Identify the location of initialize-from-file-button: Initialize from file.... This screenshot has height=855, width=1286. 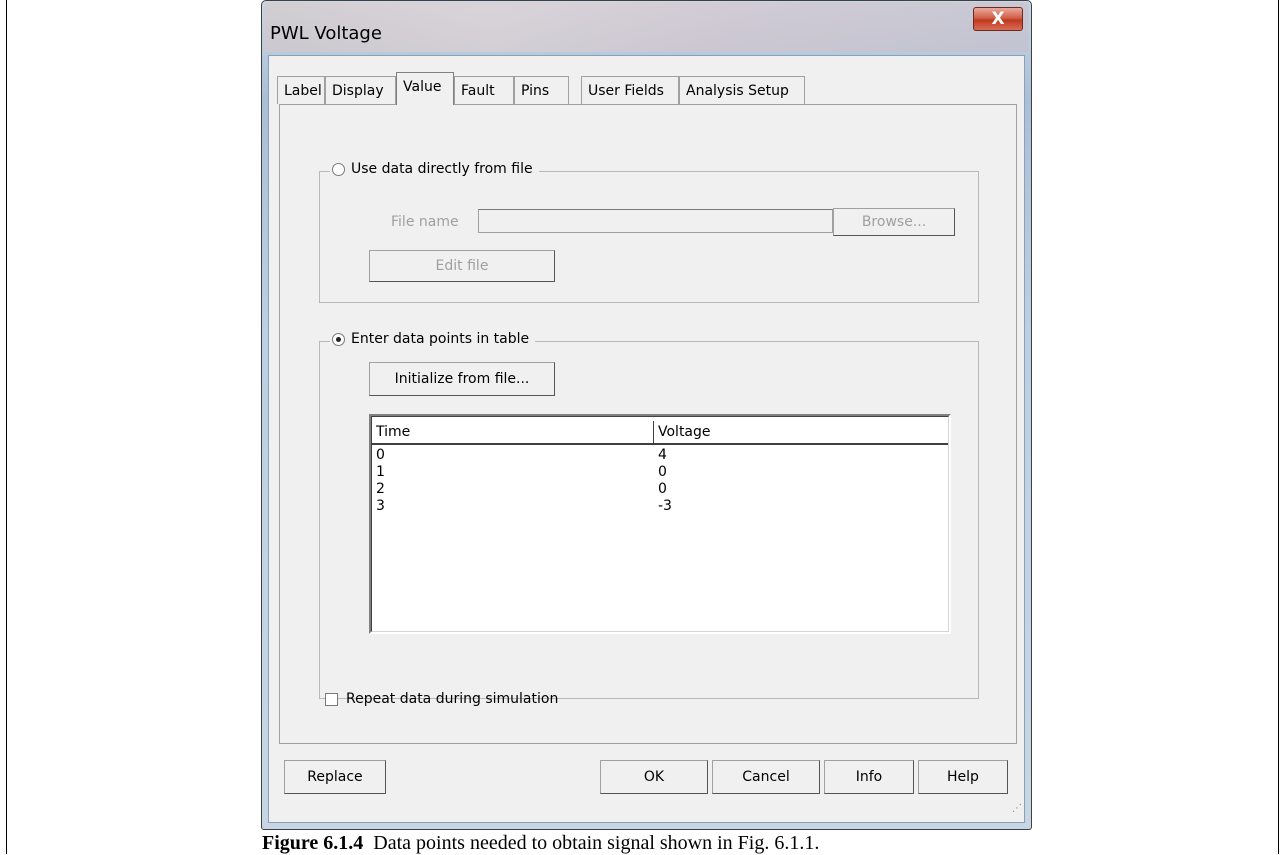
(462, 379).